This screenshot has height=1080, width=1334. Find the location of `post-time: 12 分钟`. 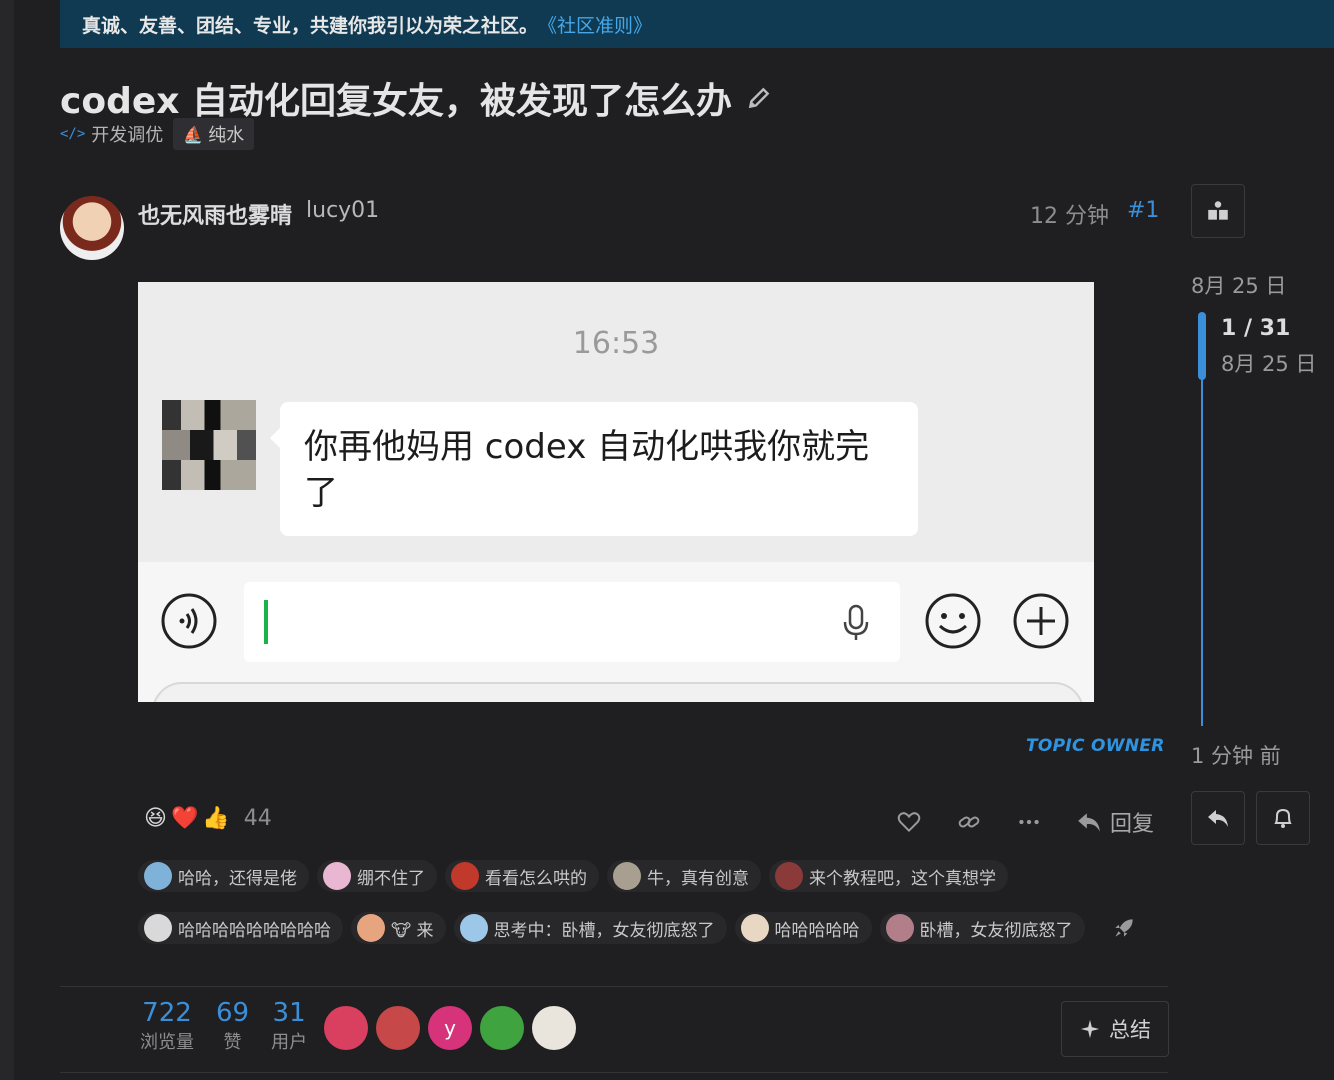

post-time: 12 分钟 is located at coordinates (1069, 214).